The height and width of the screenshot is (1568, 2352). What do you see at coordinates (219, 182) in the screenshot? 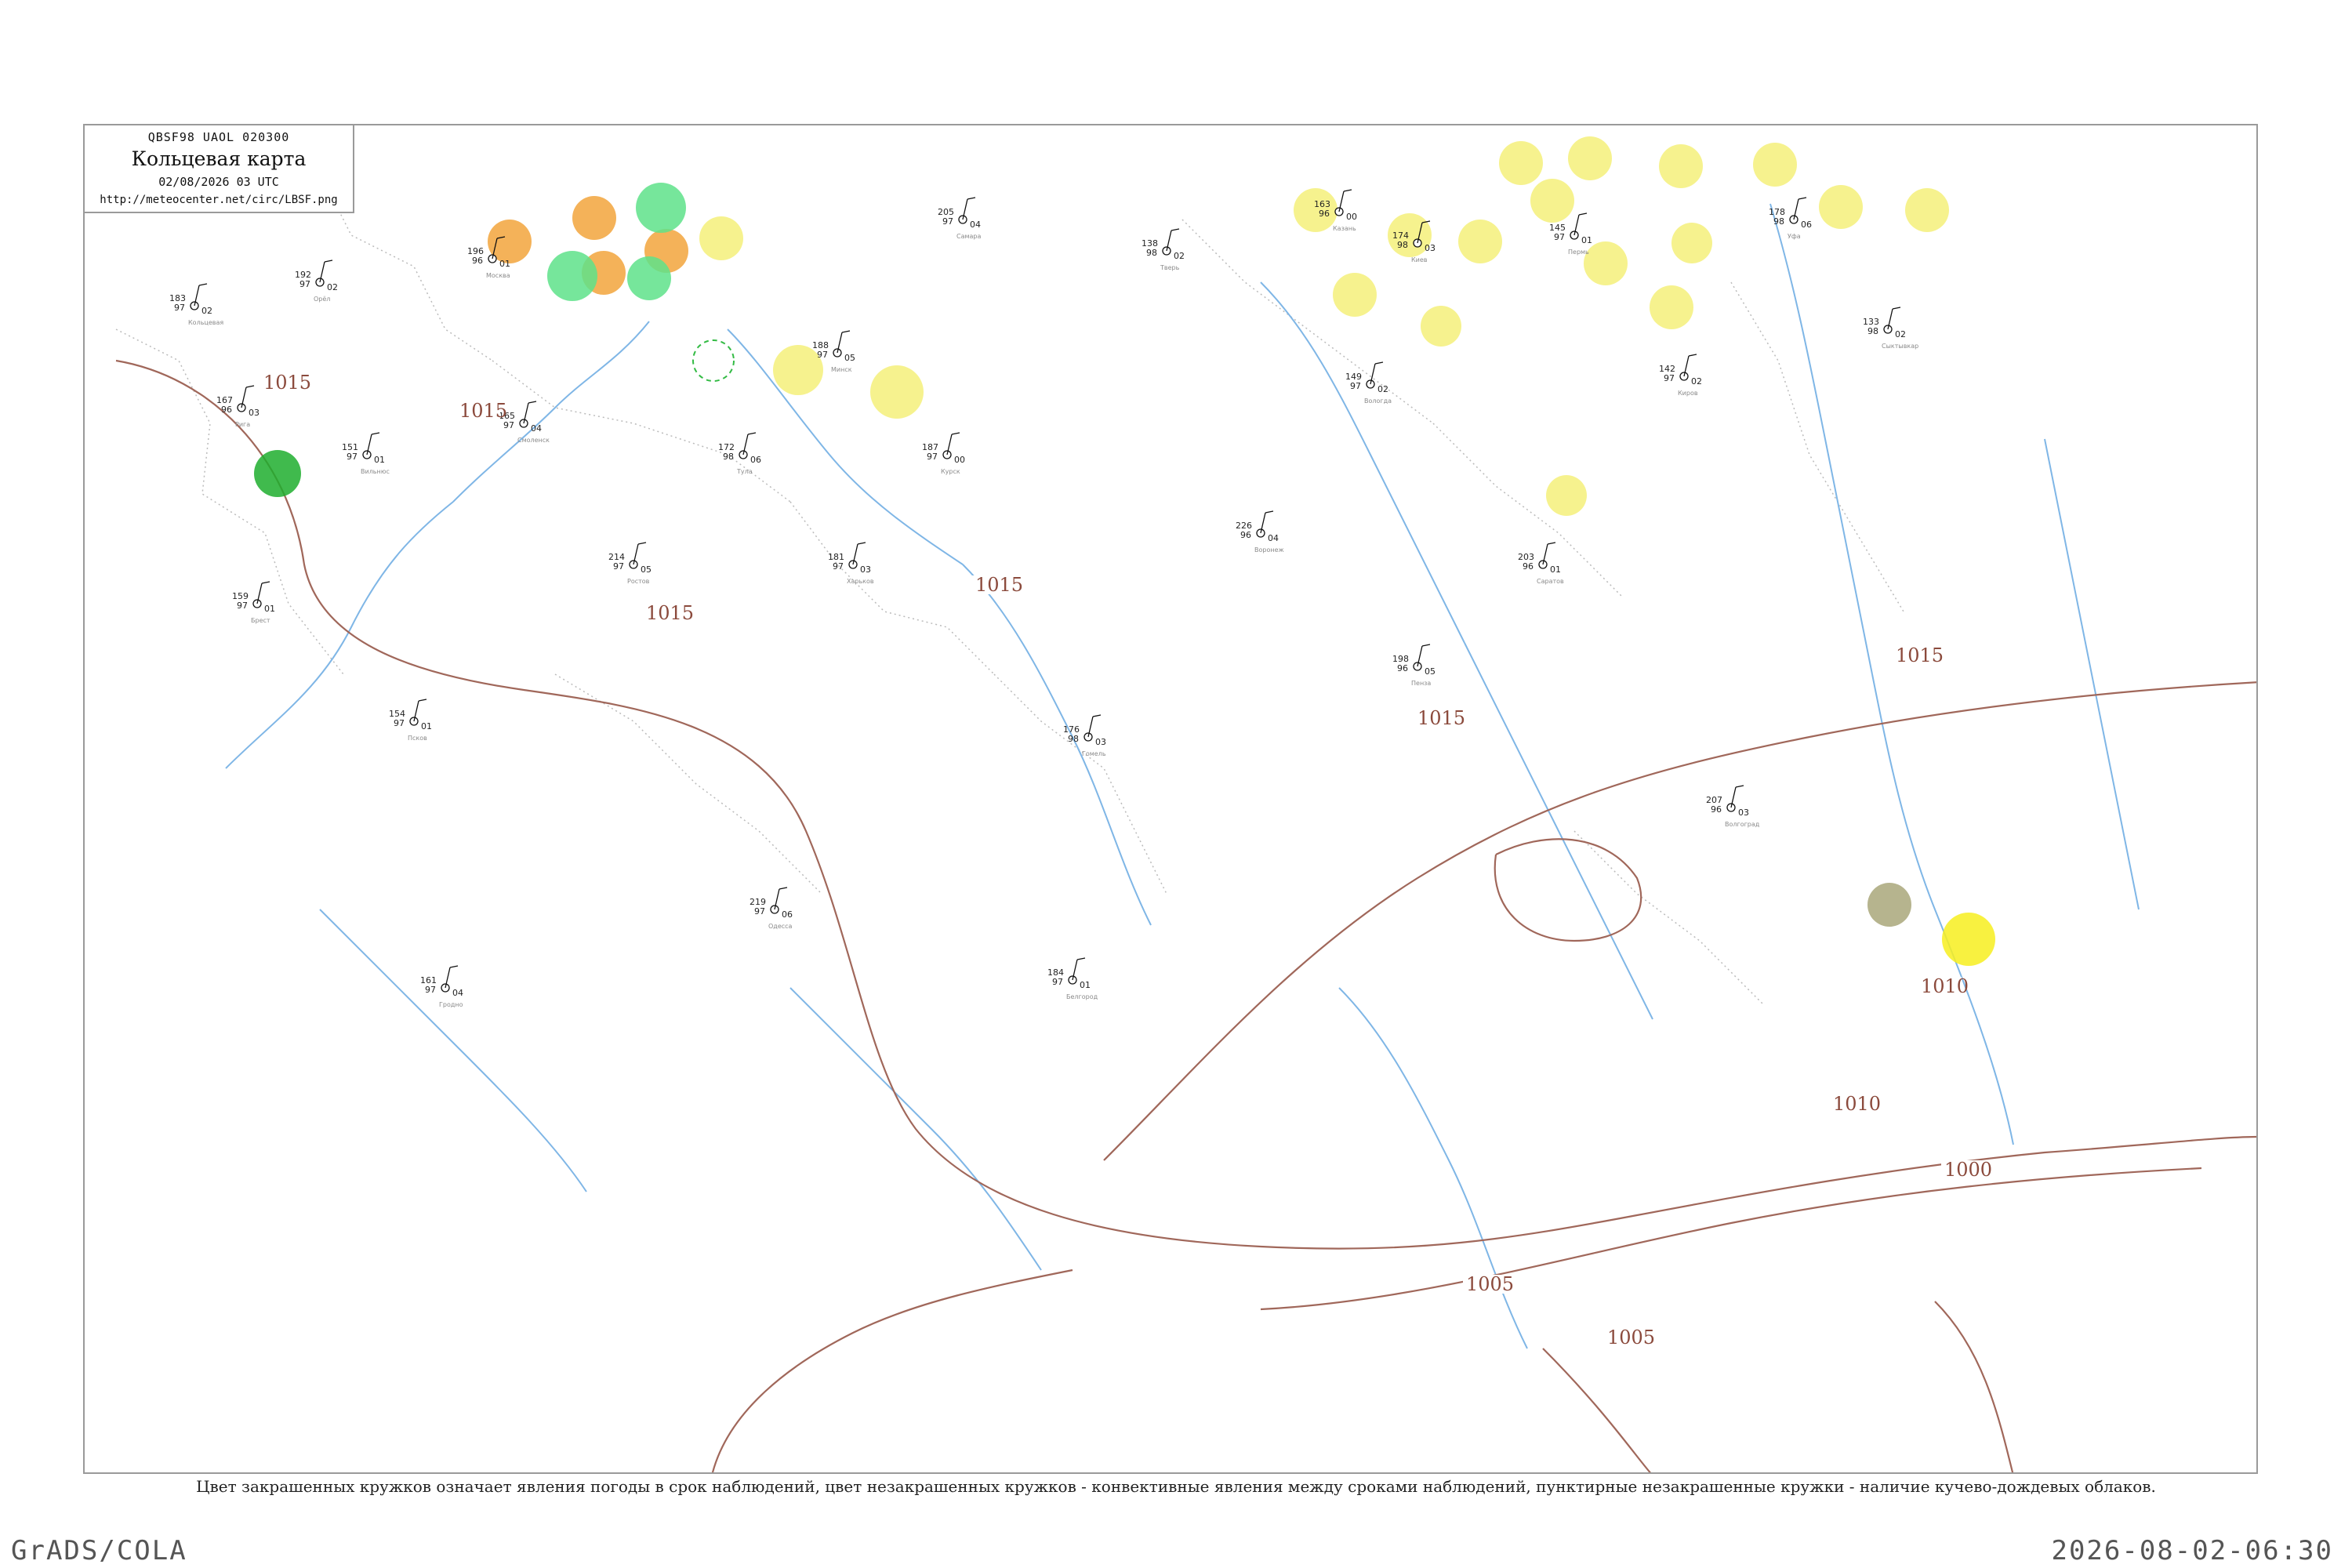
I see `observation-date: 02/08/2026 03 UTC` at bounding box center [219, 182].